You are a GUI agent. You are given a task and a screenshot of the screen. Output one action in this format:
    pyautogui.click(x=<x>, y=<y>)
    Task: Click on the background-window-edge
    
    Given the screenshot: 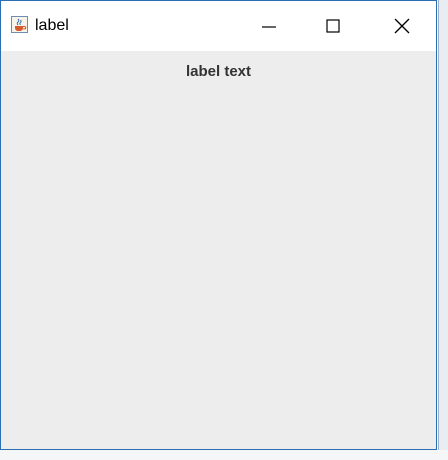 What is the action you would take?
    pyautogui.click(x=443, y=230)
    